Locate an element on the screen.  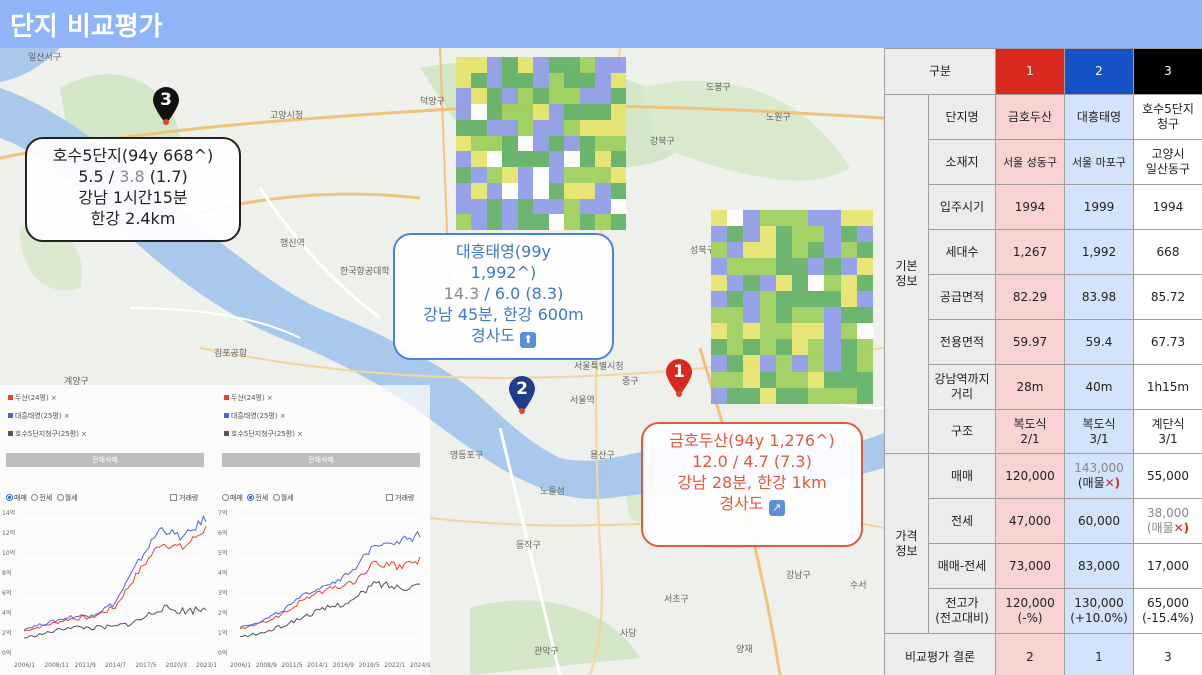
x-tick-label: 2014/1 is located at coordinates (317, 665).